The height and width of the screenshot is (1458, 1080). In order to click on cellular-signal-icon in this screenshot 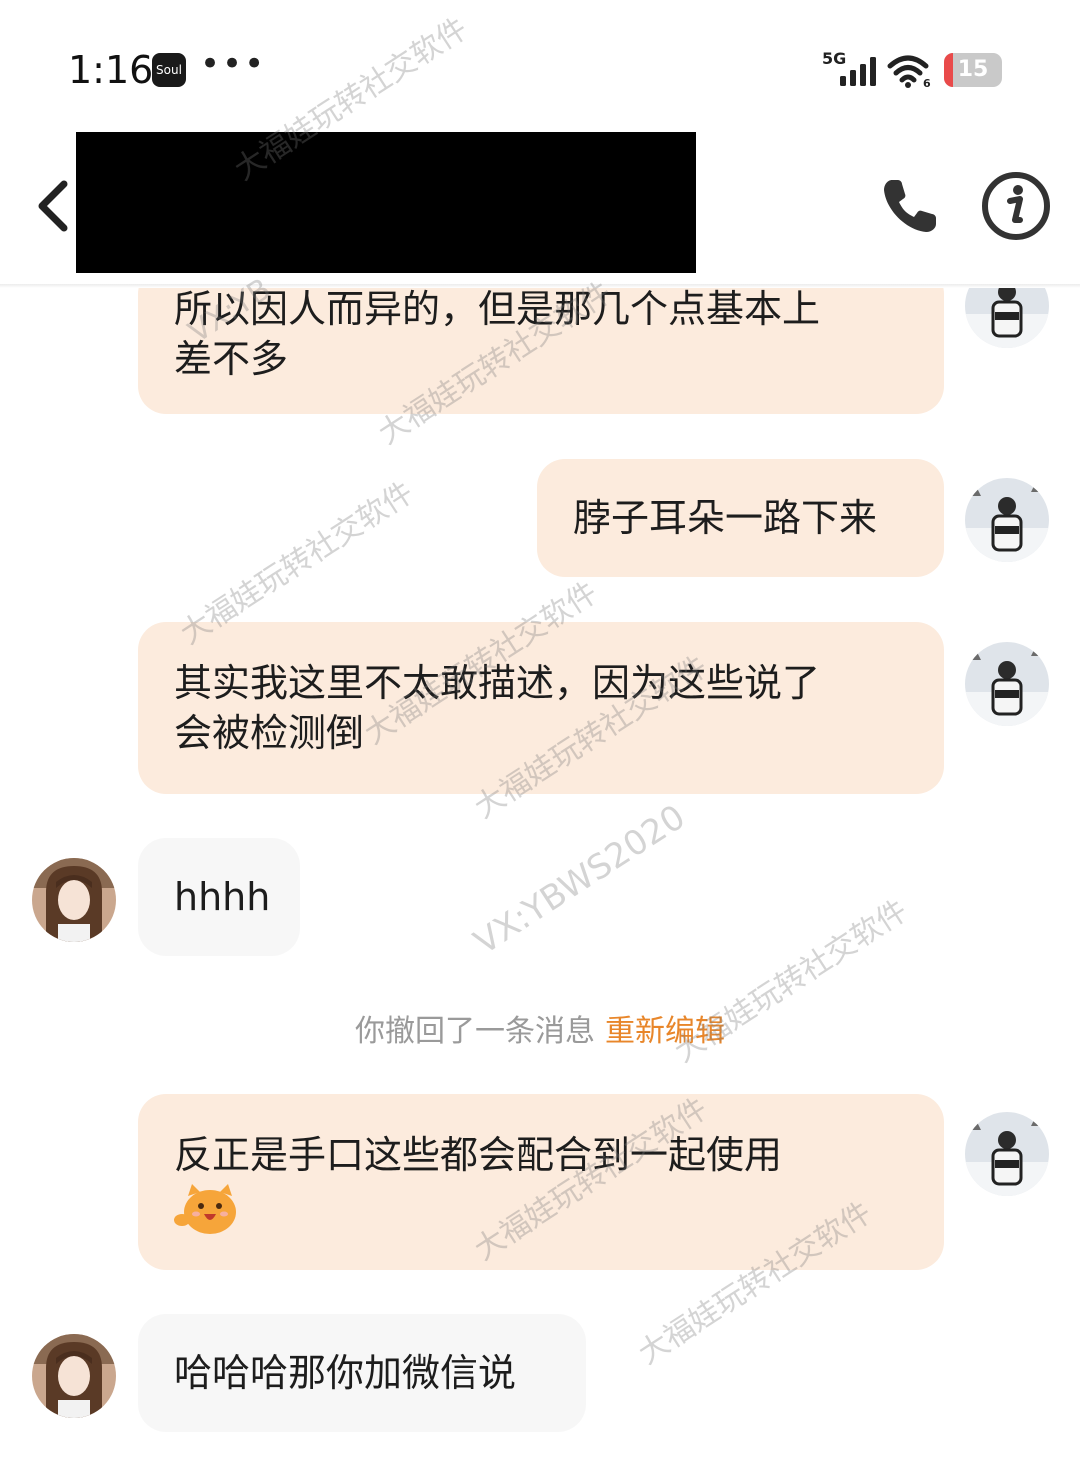, I will do `click(858, 71)`.